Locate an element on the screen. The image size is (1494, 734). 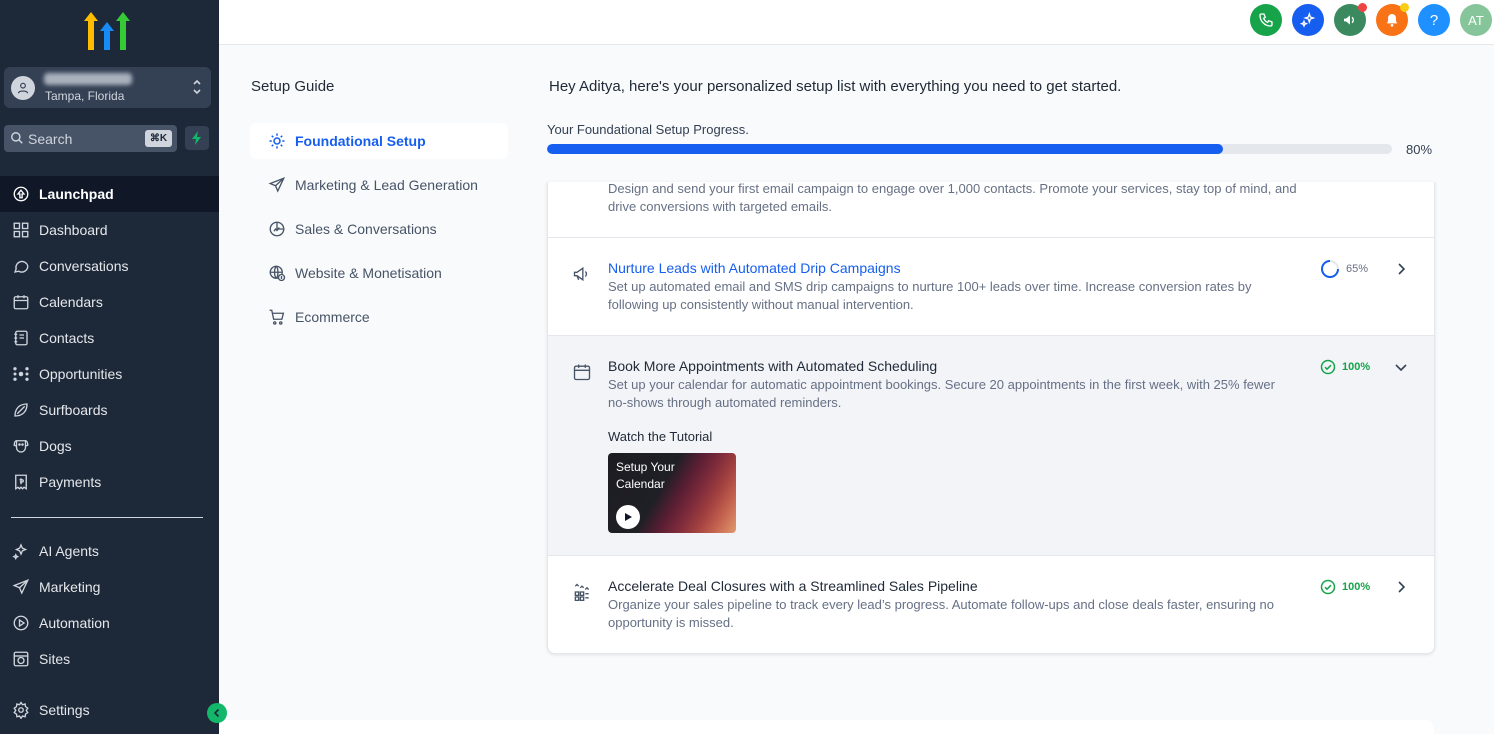
lightning-icon is located at coordinates (196, 138).